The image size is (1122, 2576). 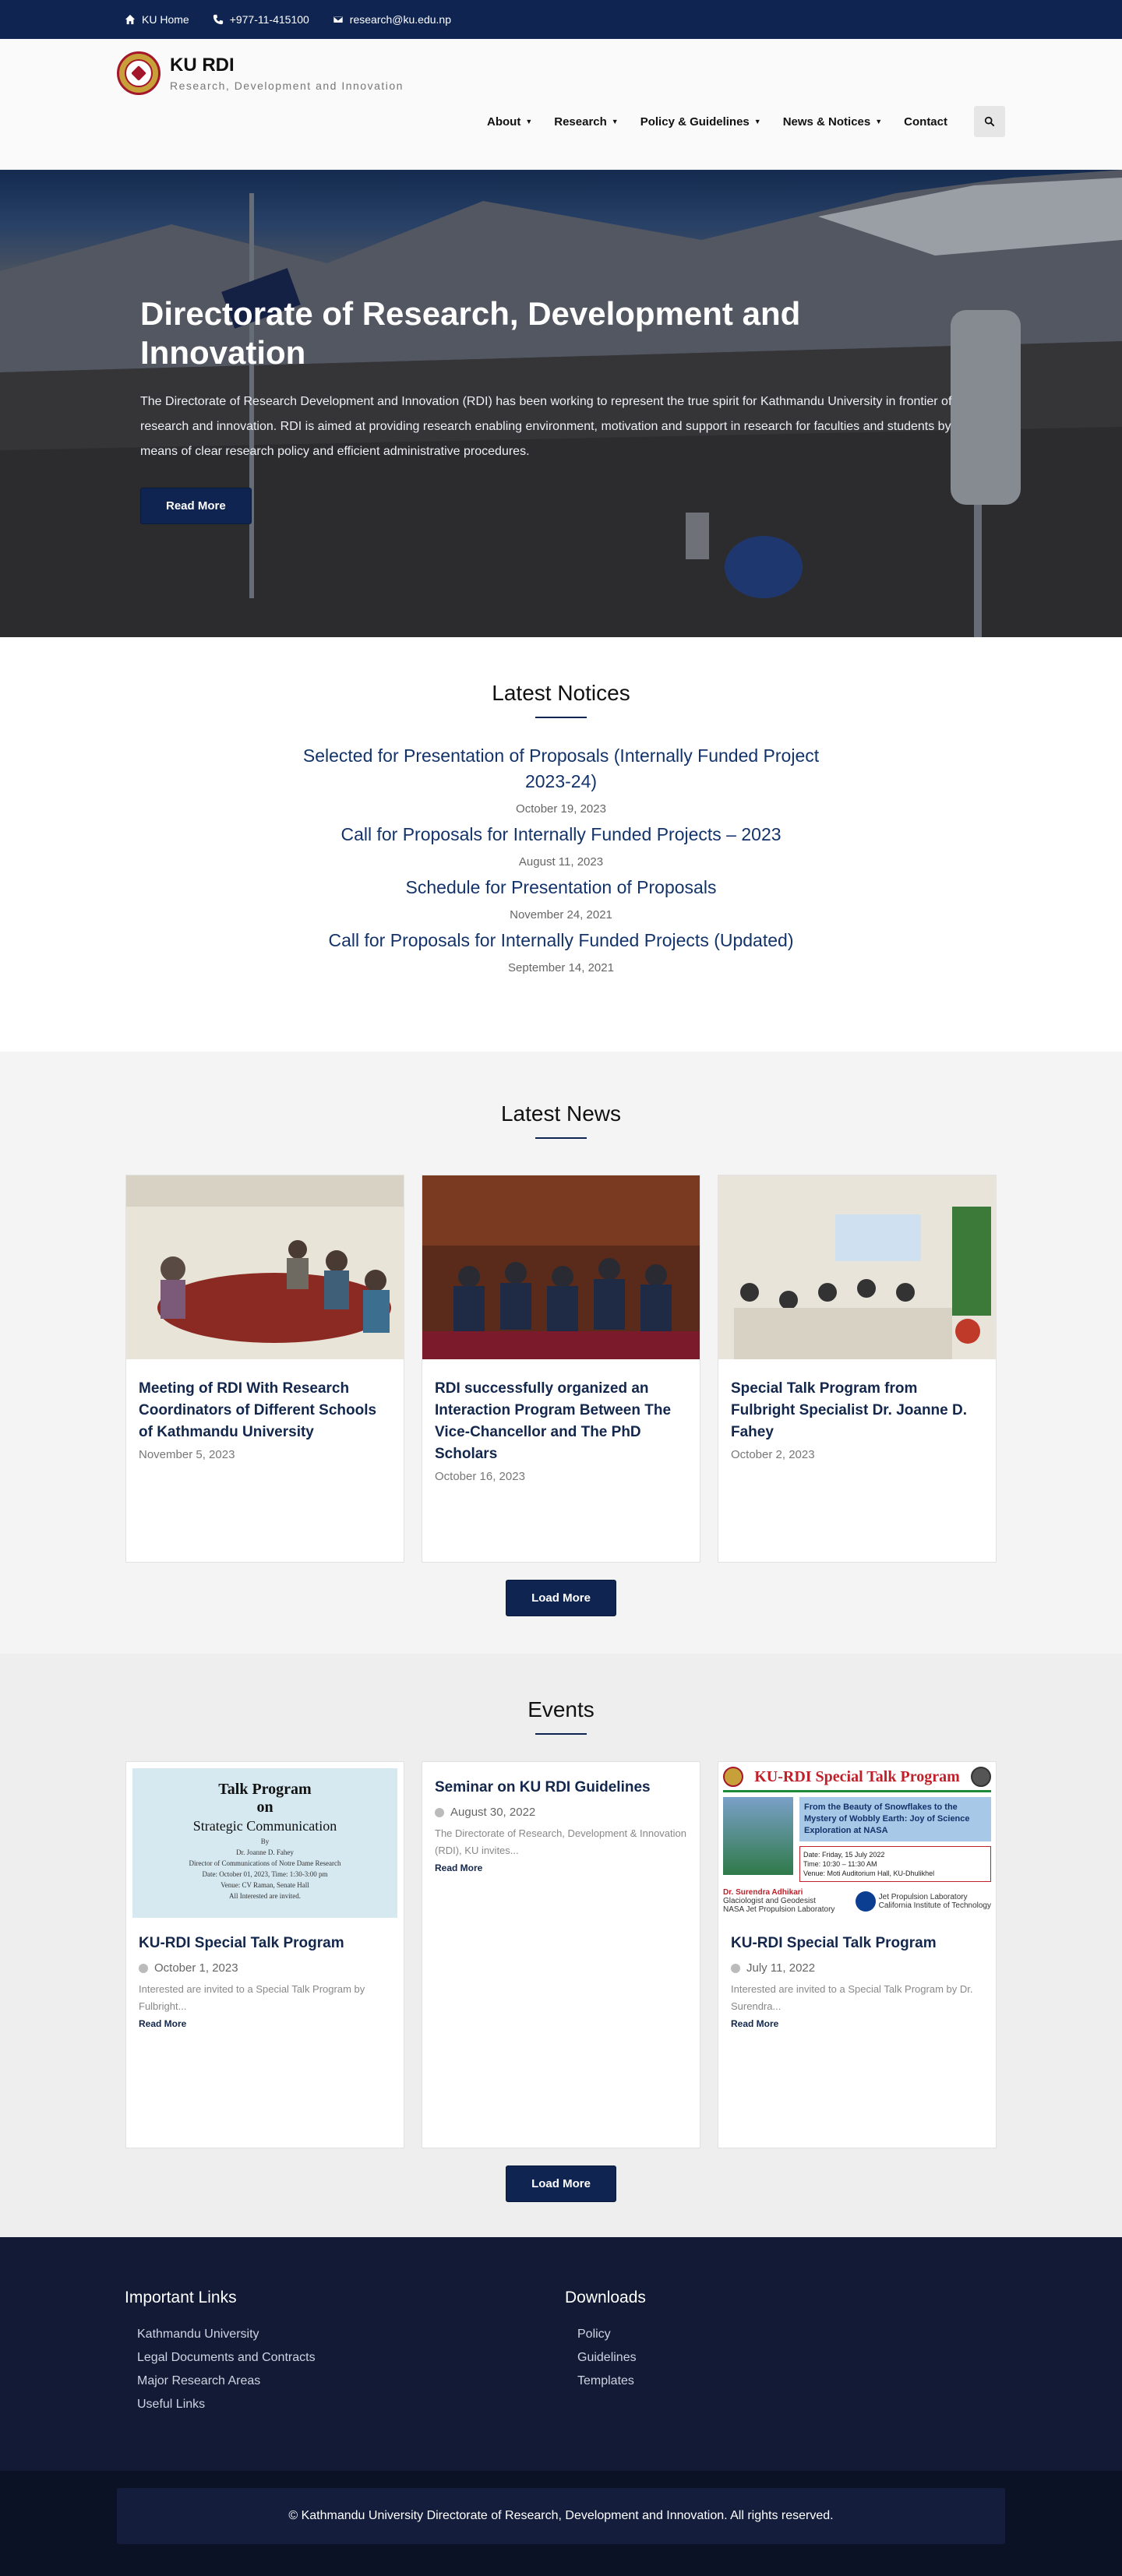 I want to click on notice-date: October 19, 2023, so click(x=561, y=809).